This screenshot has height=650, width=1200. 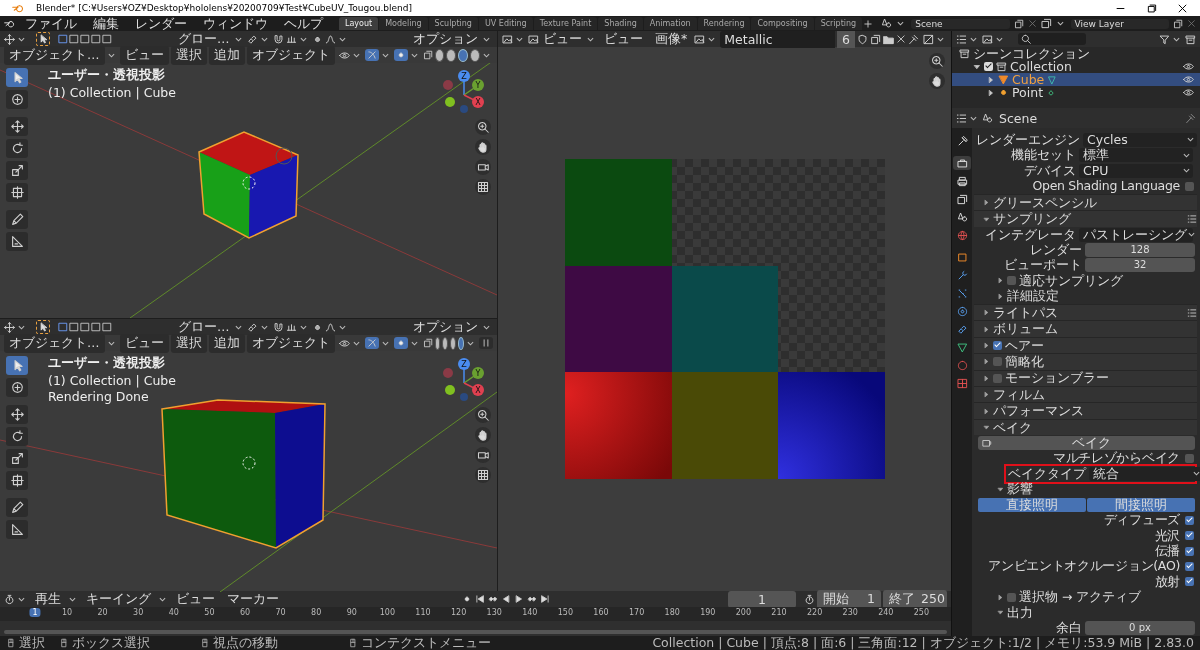 What do you see at coordinates (478, 102) in the screenshot?
I see `axis-label: X` at bounding box center [478, 102].